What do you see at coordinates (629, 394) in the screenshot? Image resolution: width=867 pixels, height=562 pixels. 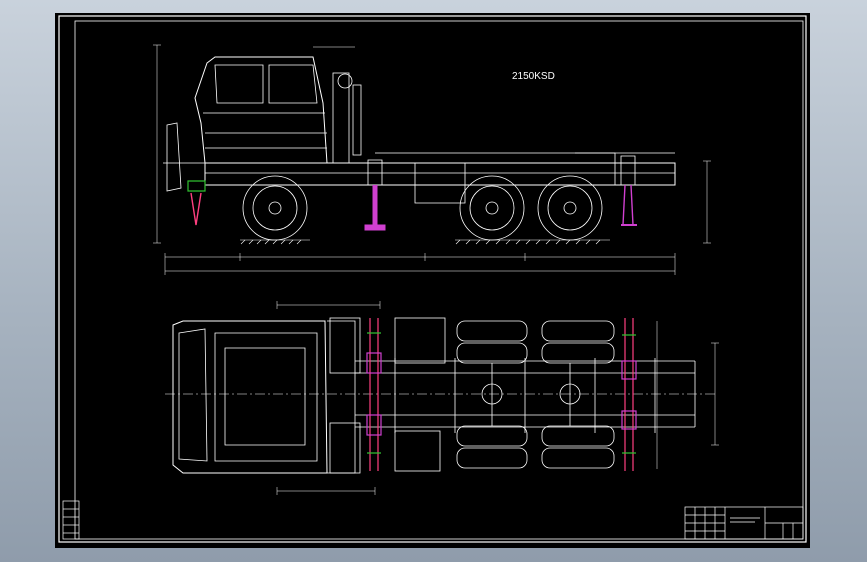 I see `jack-post-plan-right` at bounding box center [629, 394].